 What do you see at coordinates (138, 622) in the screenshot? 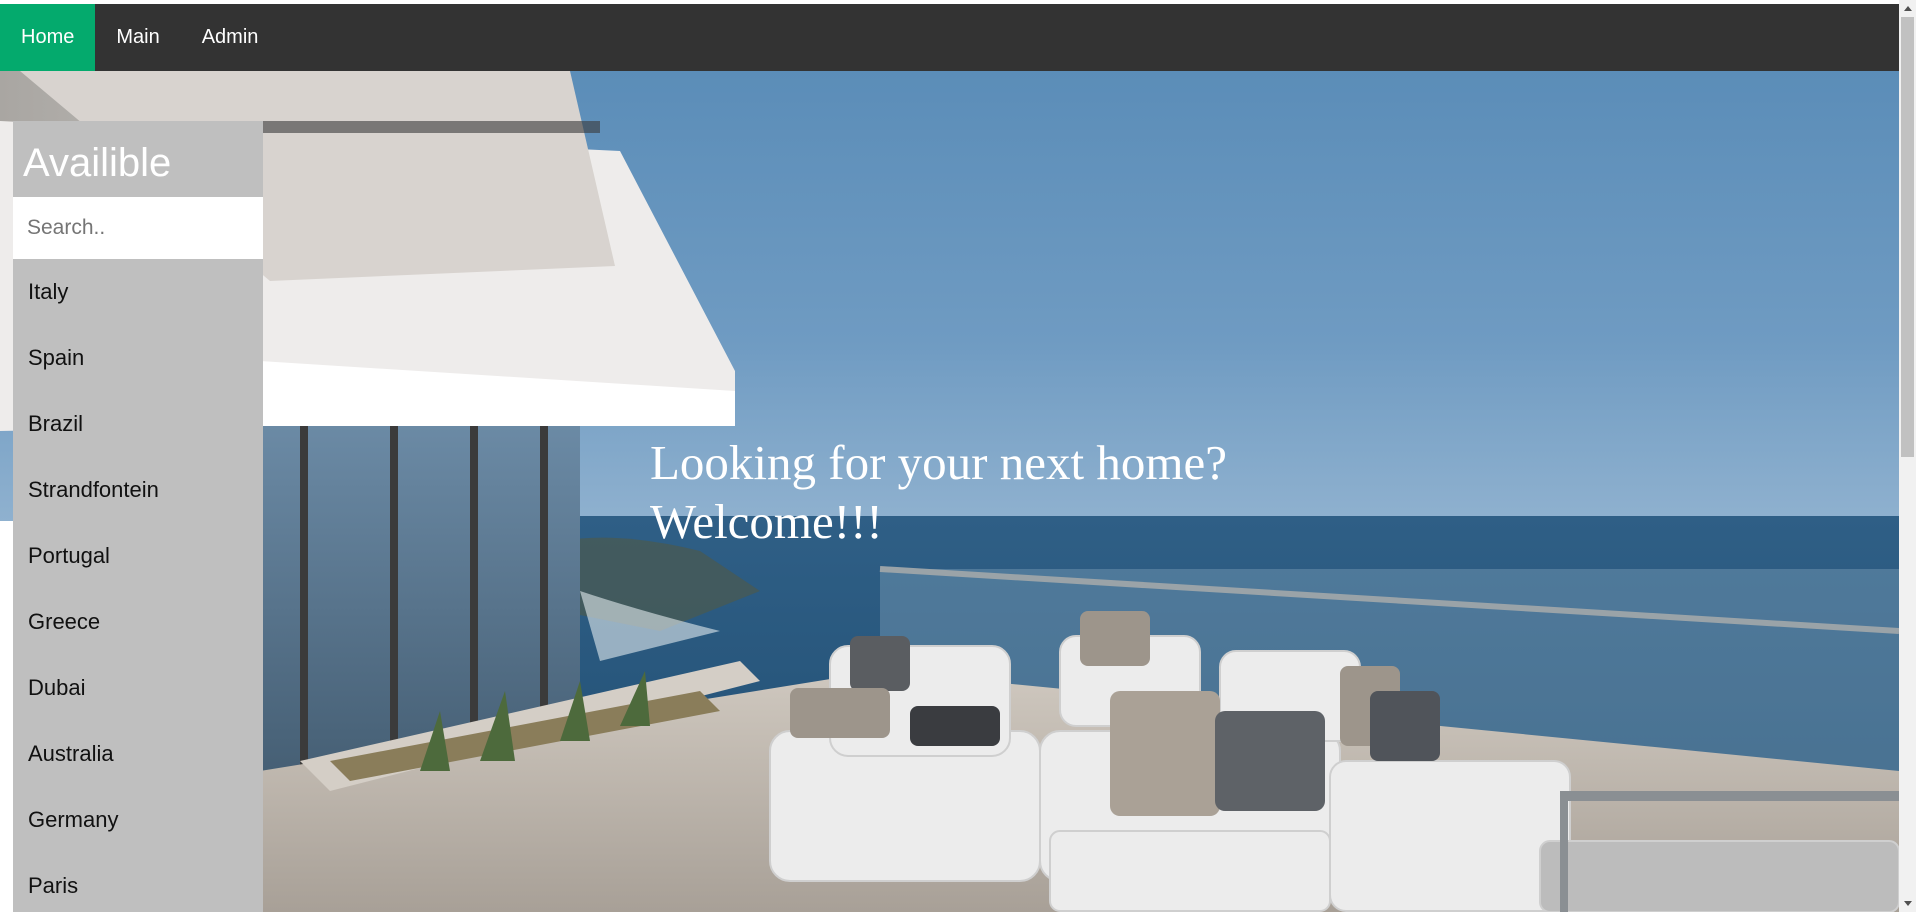
I see `location-item-greece: Greece` at bounding box center [138, 622].